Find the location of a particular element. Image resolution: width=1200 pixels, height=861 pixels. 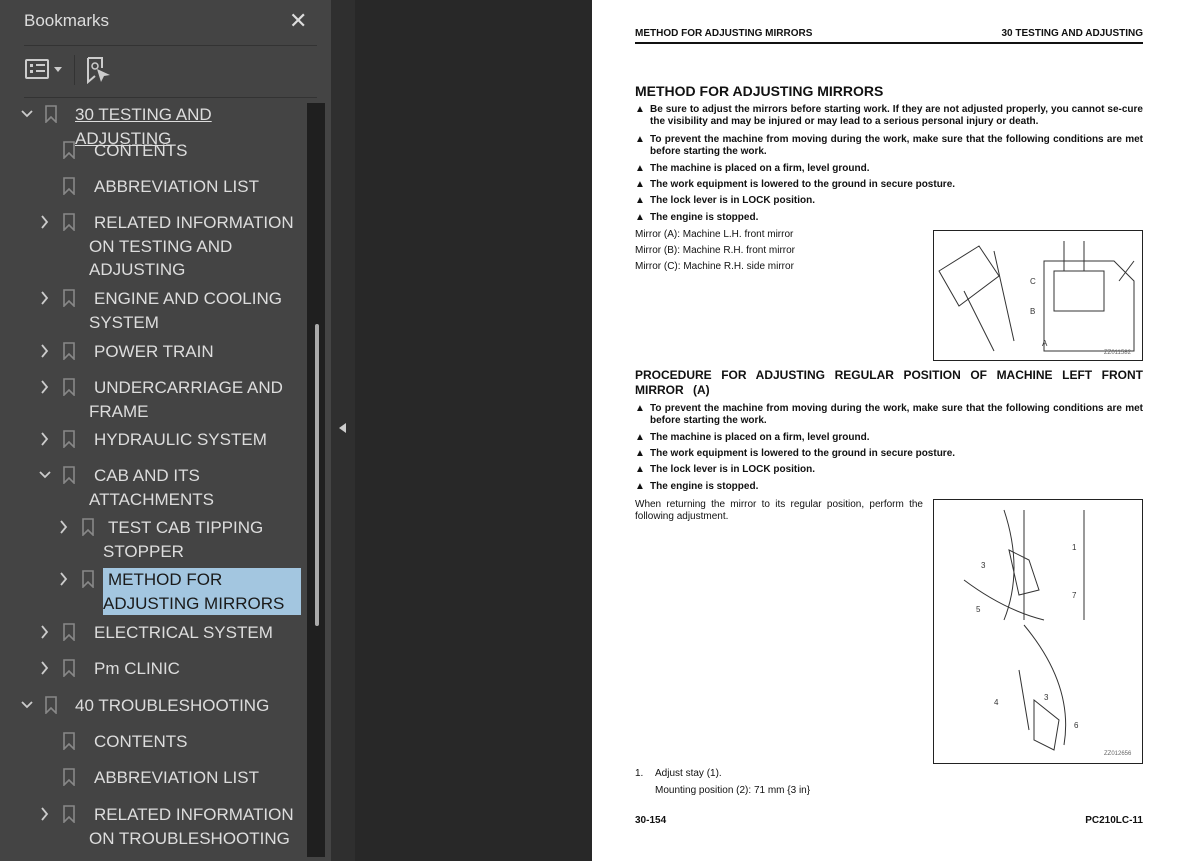

mirror-locations-figure: C B A ZZ011582 is located at coordinates (1038, 295).